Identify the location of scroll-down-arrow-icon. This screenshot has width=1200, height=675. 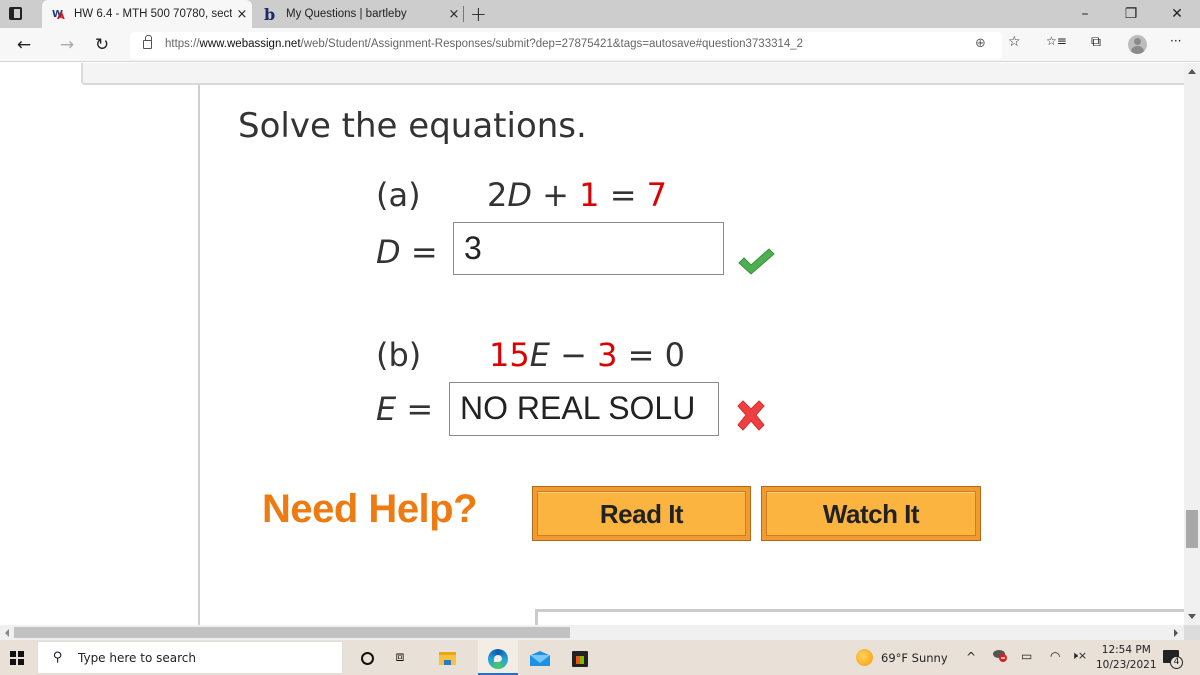
(1192, 616).